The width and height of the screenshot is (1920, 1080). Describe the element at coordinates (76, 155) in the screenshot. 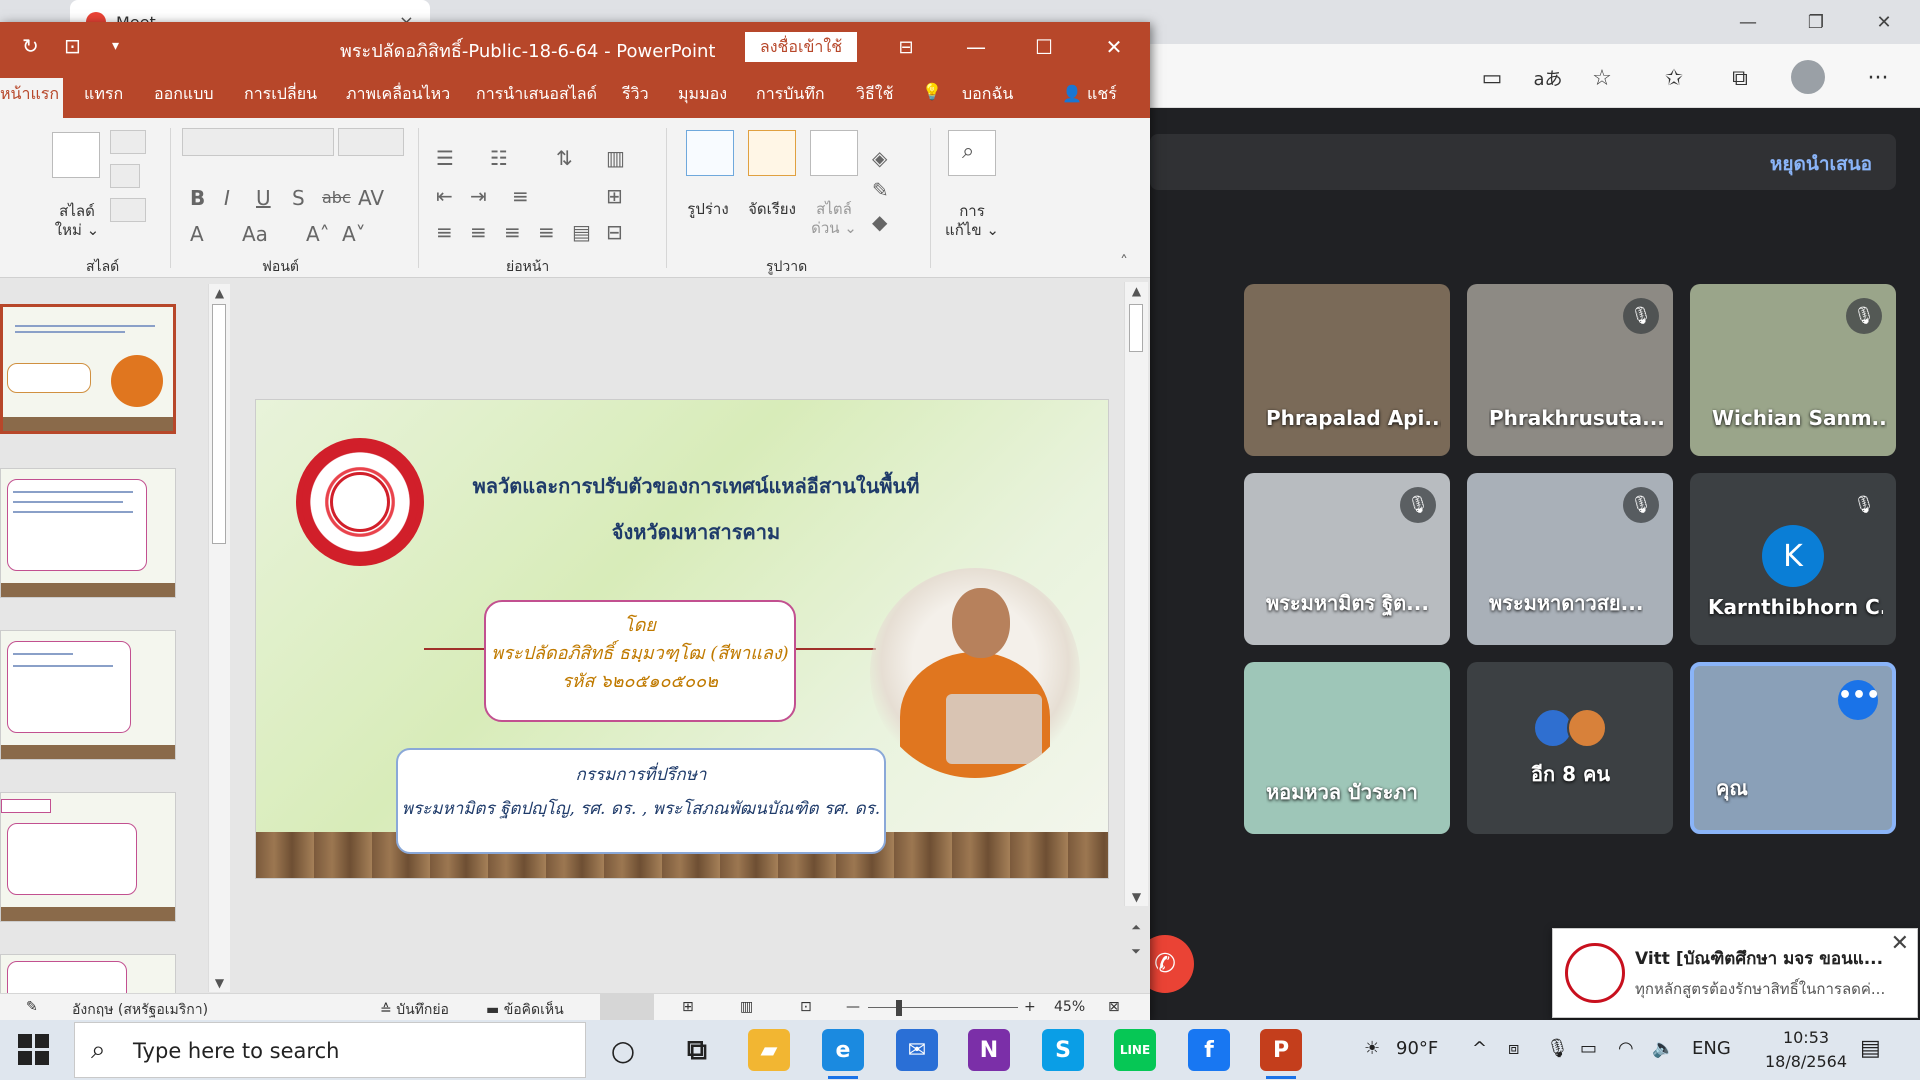

I see `new-slide-icon` at that location.